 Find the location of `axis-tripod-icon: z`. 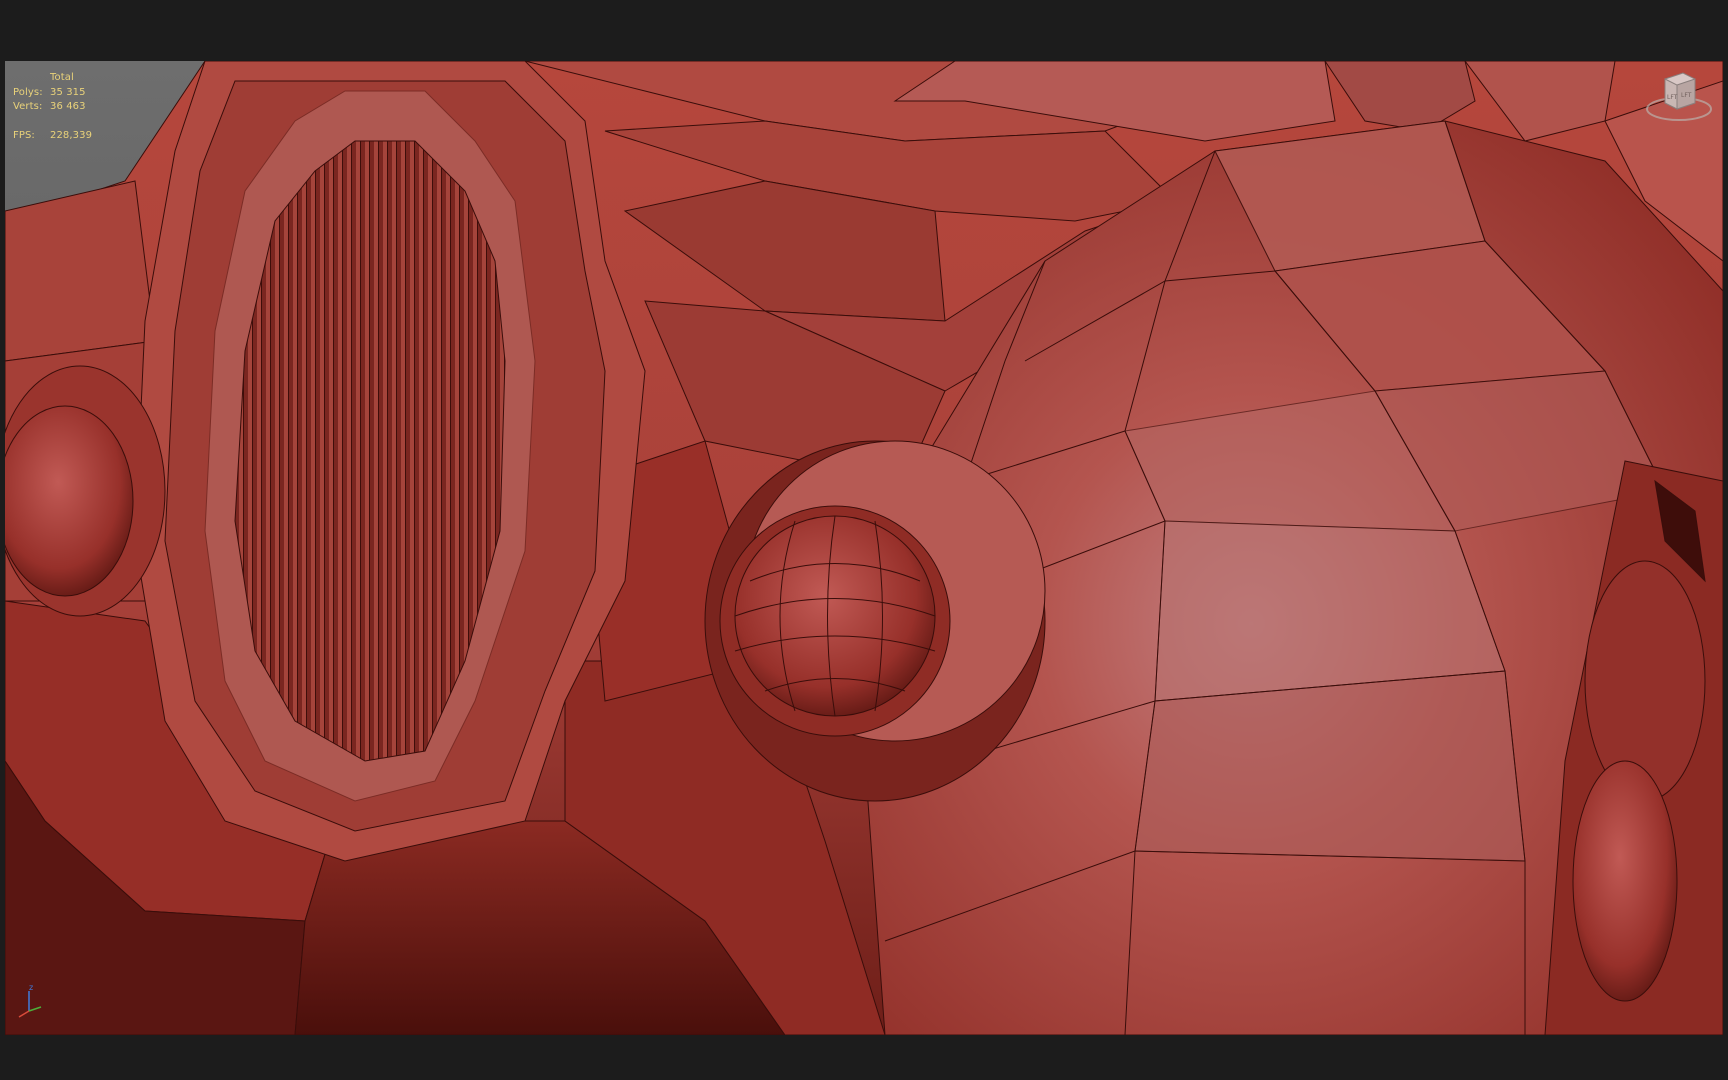

axis-tripod-icon: z is located at coordinates (35, 1001).